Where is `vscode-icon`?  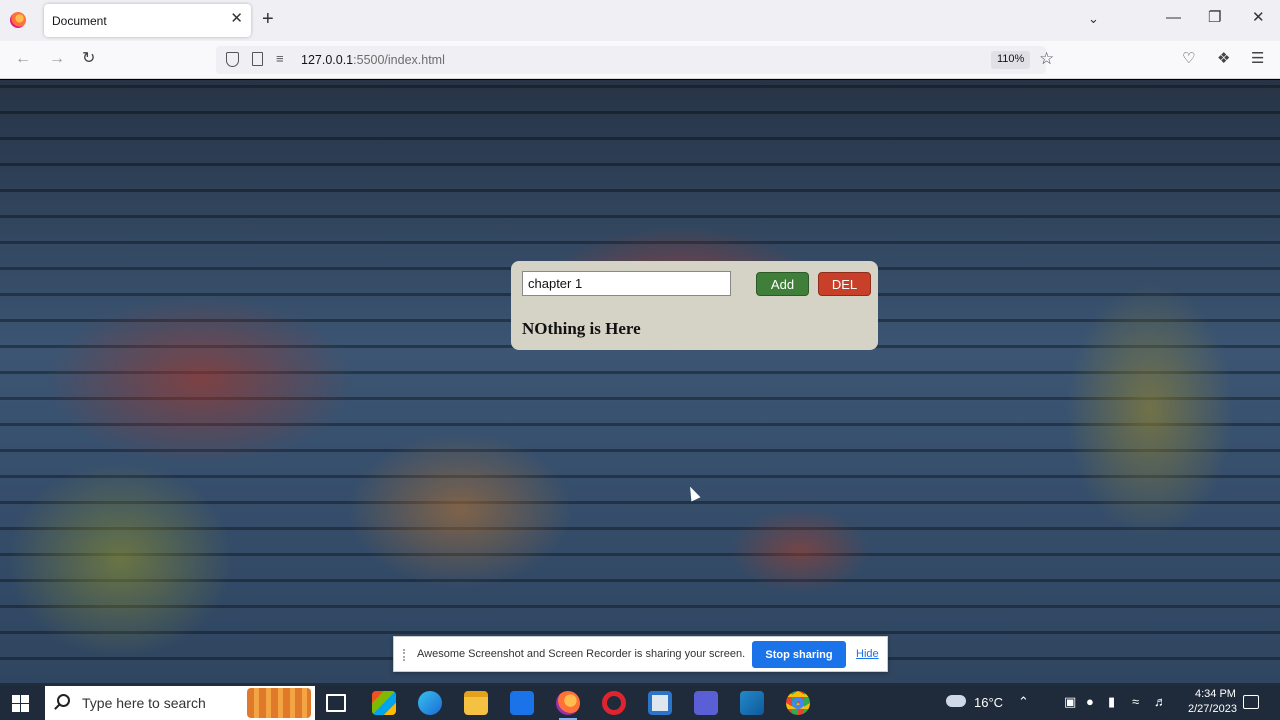
vscode-icon is located at coordinates (752, 703).